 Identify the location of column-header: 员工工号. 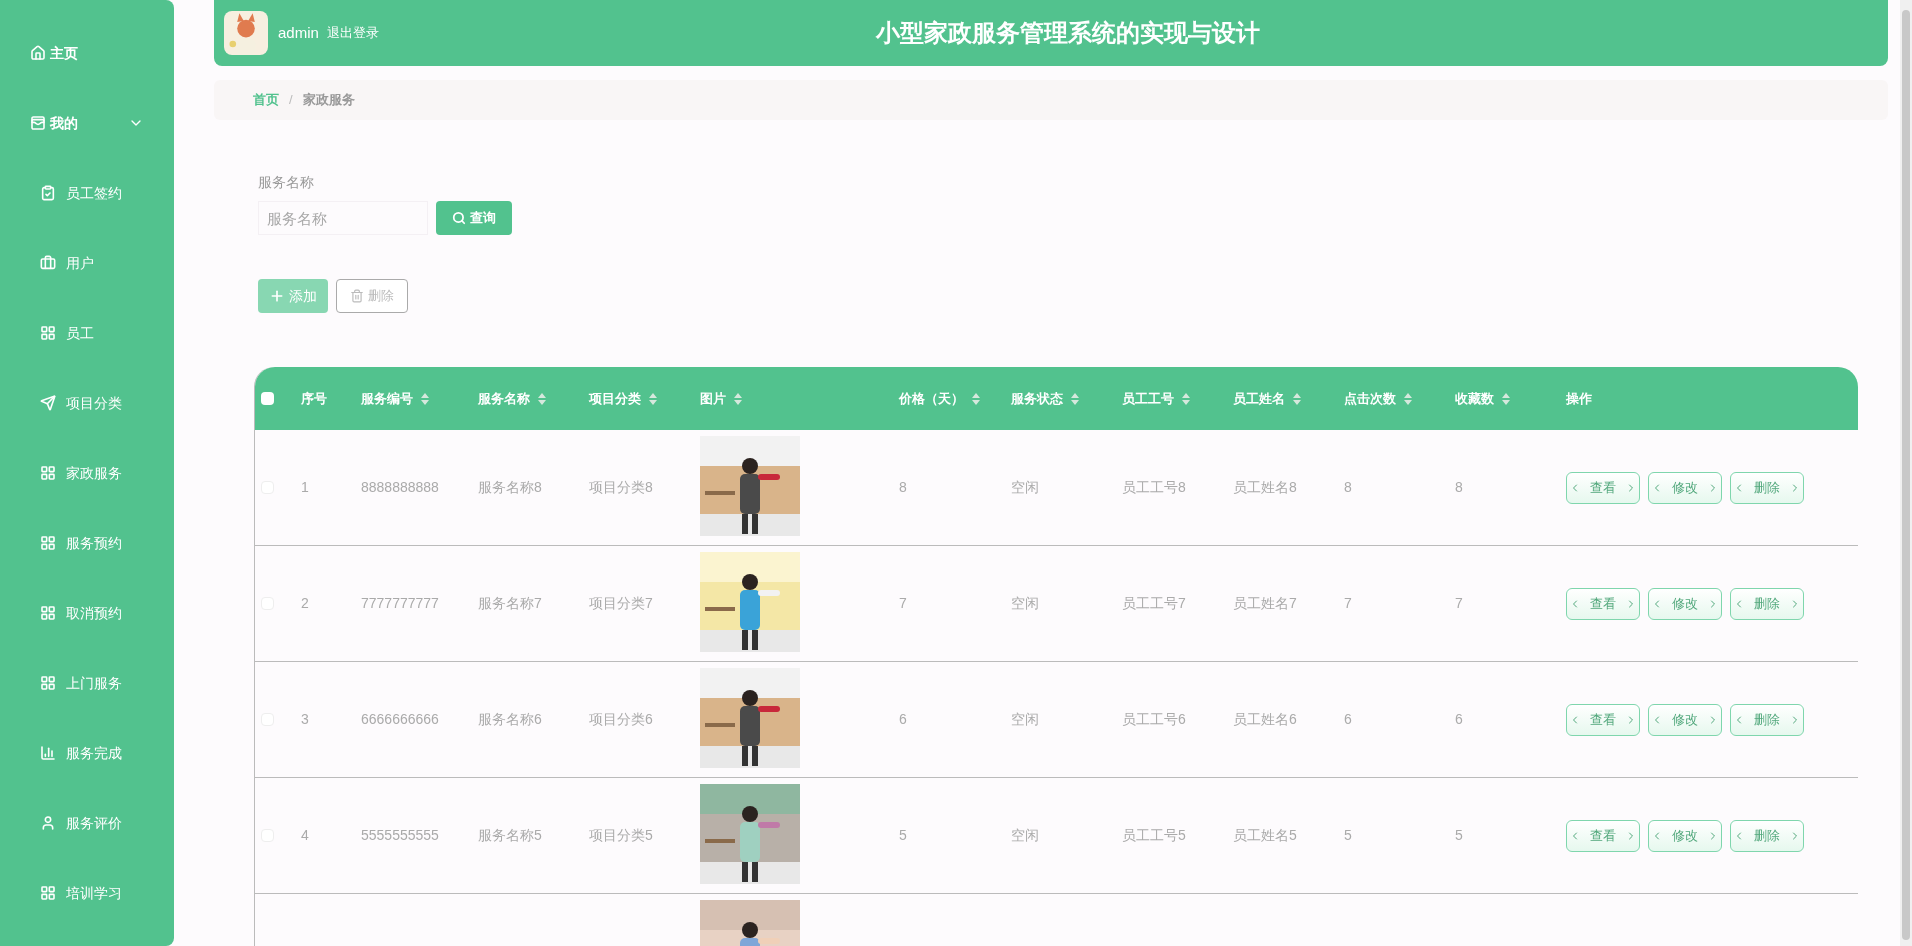
(1148, 398).